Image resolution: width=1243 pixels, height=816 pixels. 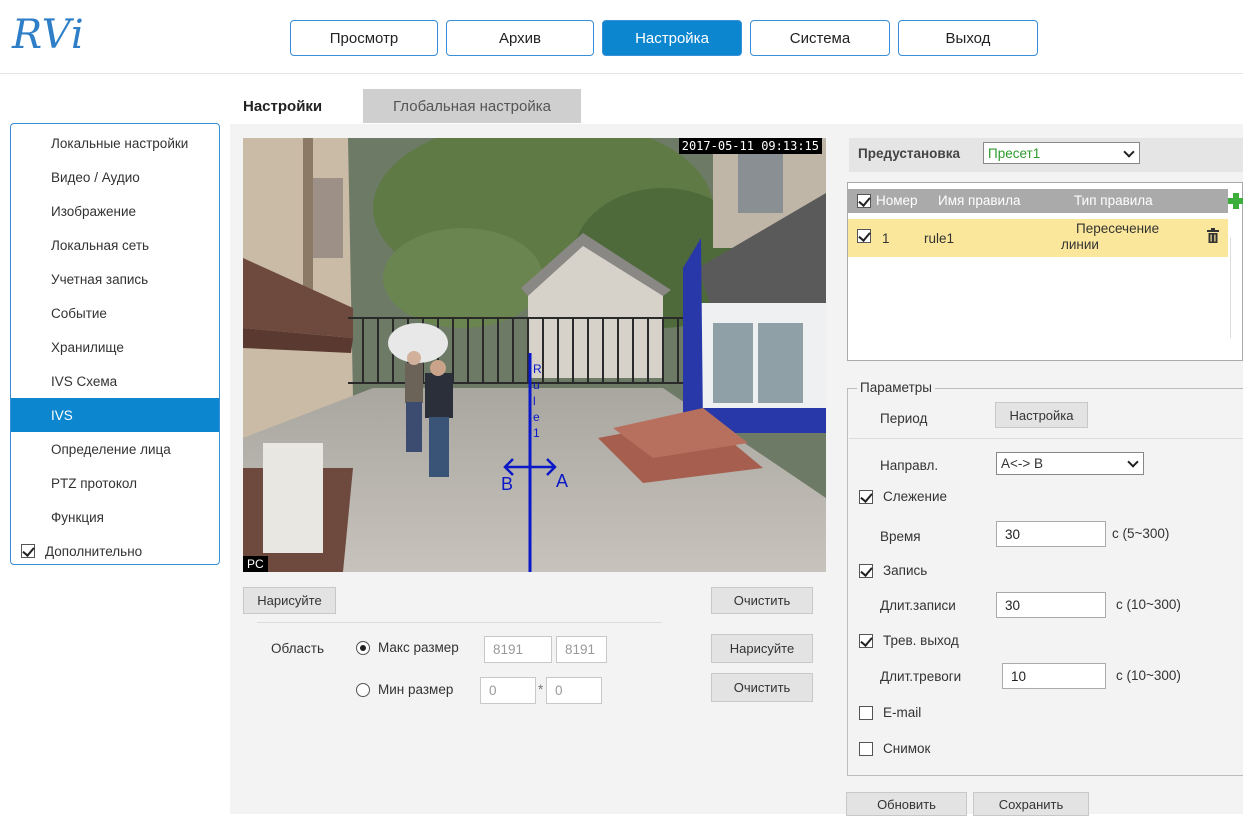 I want to click on rvi-logo: RVi, so click(x=48, y=35).